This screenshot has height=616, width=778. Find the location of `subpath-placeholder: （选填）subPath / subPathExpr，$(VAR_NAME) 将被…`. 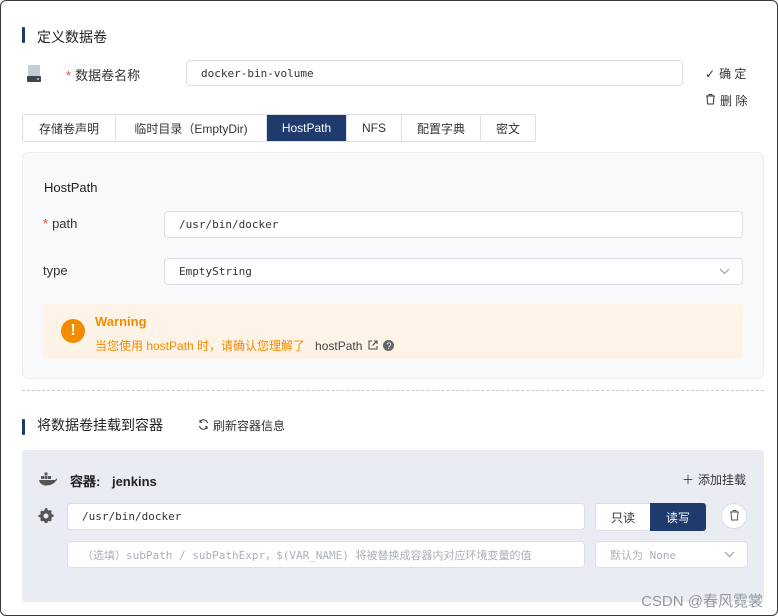

subpath-placeholder: （选填）subPath / subPathExpr，$(VAR_NAME) 将被… is located at coordinates (307, 555).